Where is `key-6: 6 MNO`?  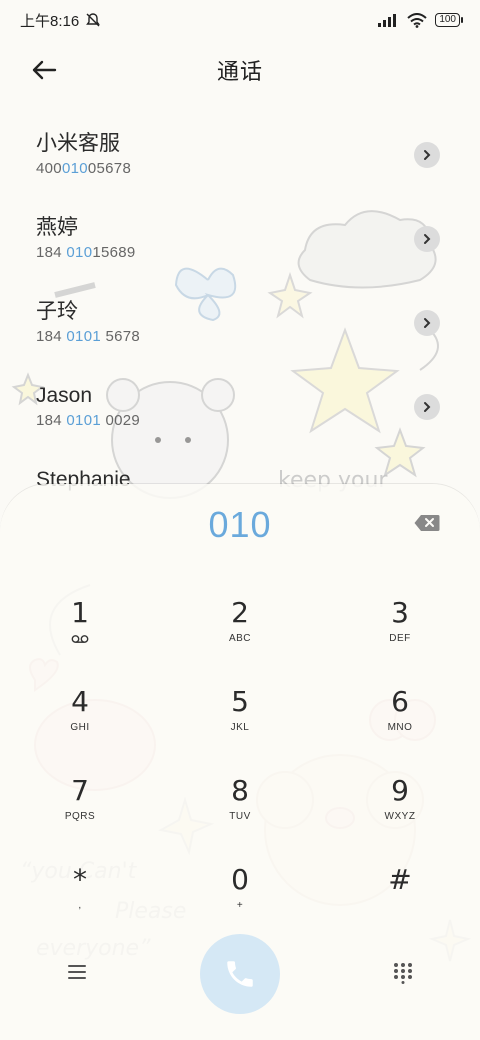
key-6: 6 MNO is located at coordinates (400, 729).